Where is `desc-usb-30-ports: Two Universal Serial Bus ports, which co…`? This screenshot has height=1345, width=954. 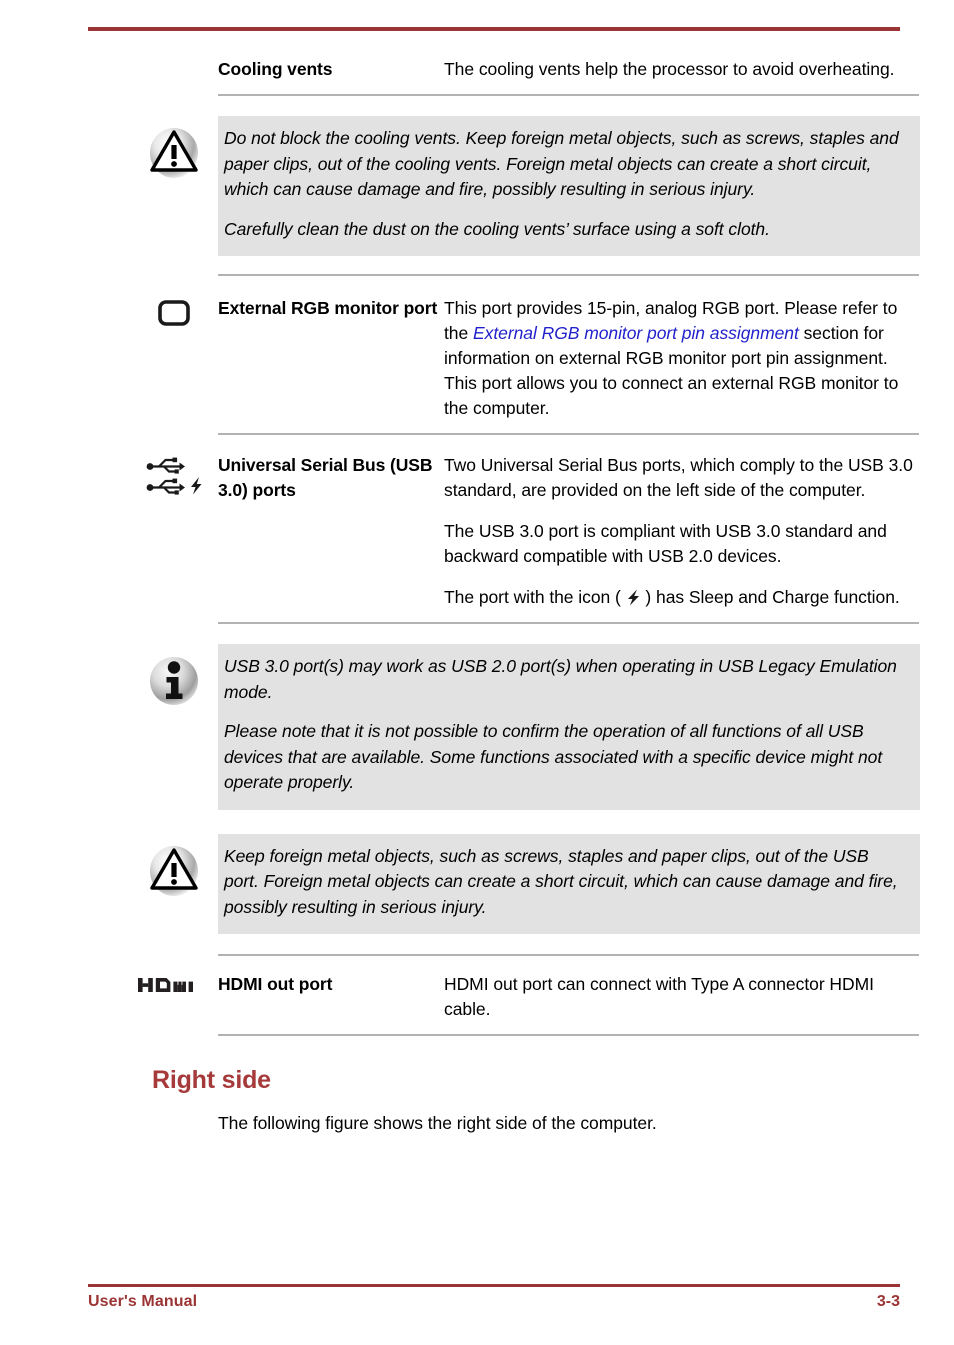
desc-usb-30-ports: Two Universal Serial Bus ports, which co… is located at coordinates (682, 530).